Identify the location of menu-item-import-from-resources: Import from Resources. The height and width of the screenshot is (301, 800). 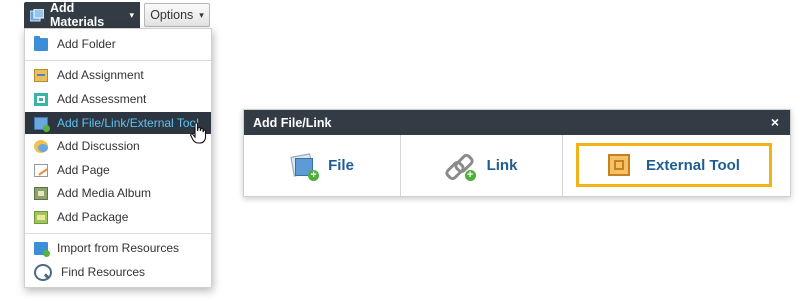
(118, 248).